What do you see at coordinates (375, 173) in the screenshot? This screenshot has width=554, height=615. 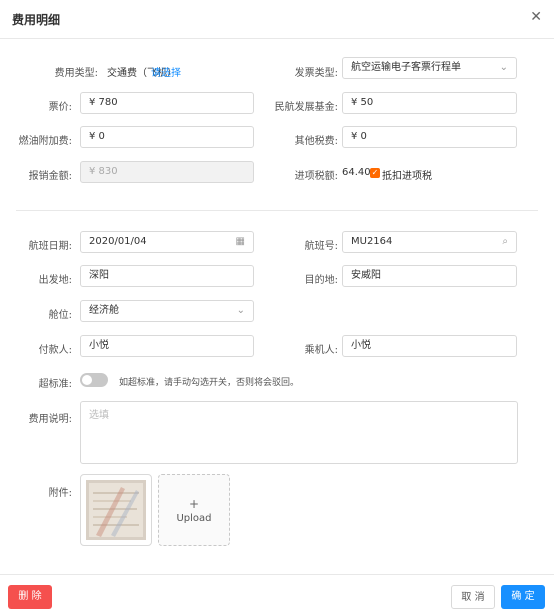 I see `deduct-input-tax-checkbox: ✓` at bounding box center [375, 173].